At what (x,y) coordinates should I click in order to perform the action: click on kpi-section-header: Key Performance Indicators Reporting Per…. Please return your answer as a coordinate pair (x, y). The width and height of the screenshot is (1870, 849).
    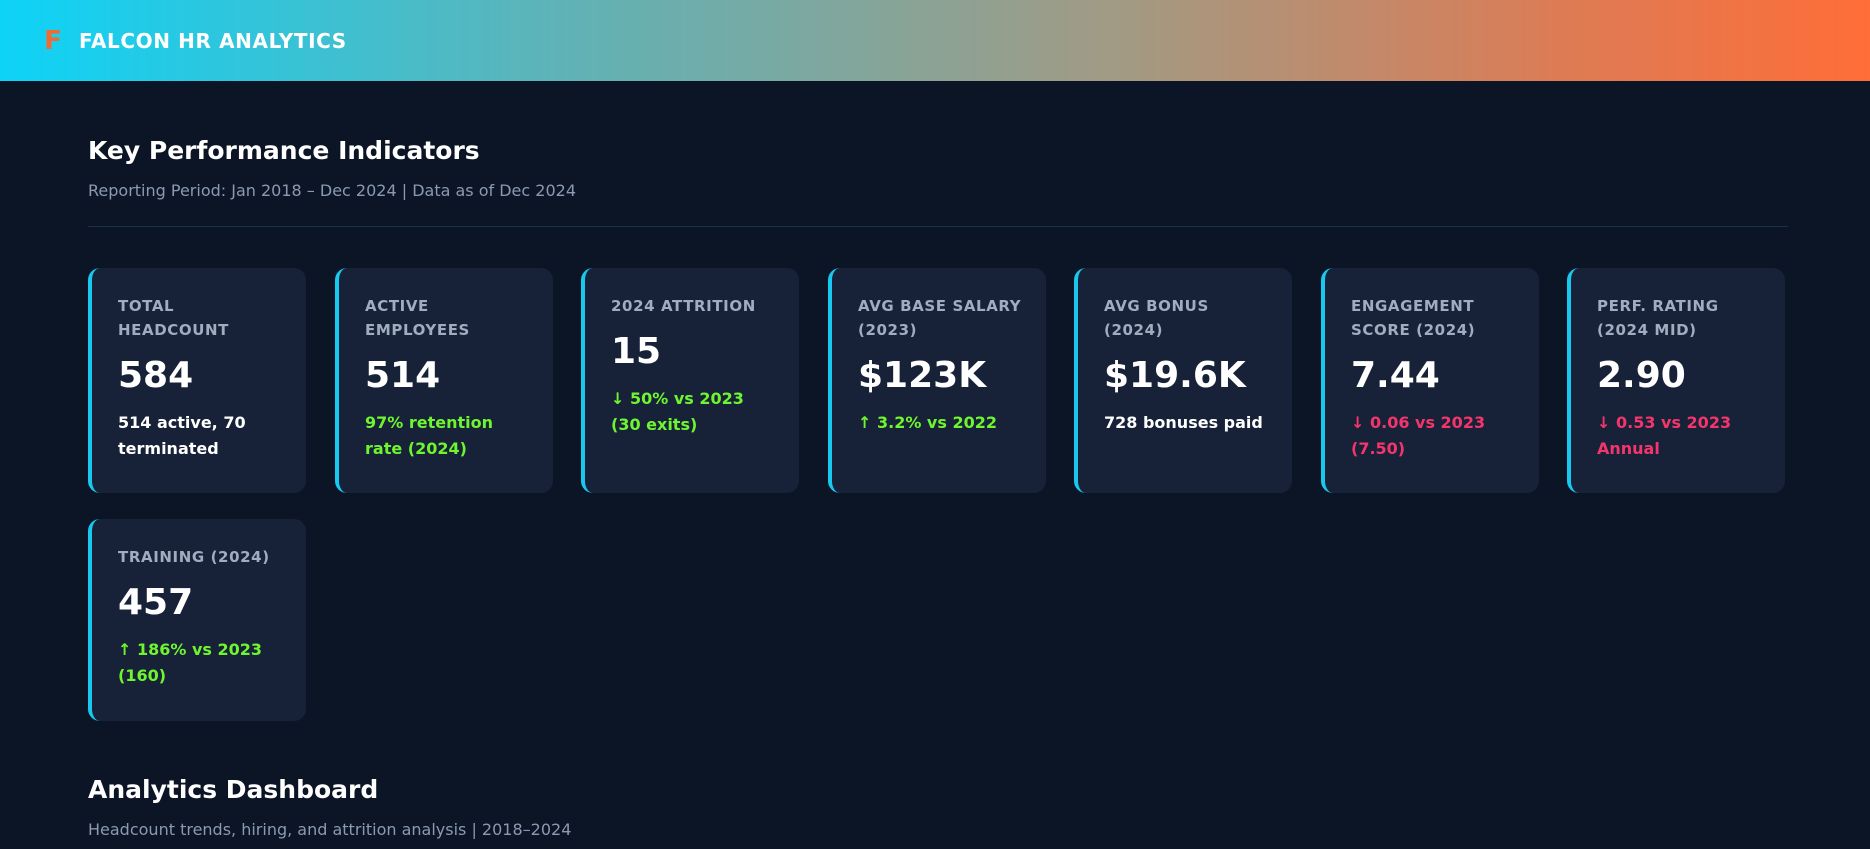
    Looking at the image, I should click on (938, 168).